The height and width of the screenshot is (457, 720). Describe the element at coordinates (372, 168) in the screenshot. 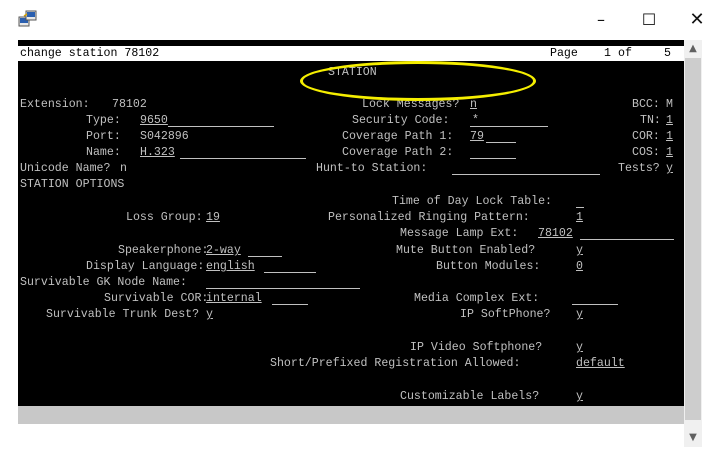

I see `hunt-to-station-label: Hunt-to Station:` at that location.